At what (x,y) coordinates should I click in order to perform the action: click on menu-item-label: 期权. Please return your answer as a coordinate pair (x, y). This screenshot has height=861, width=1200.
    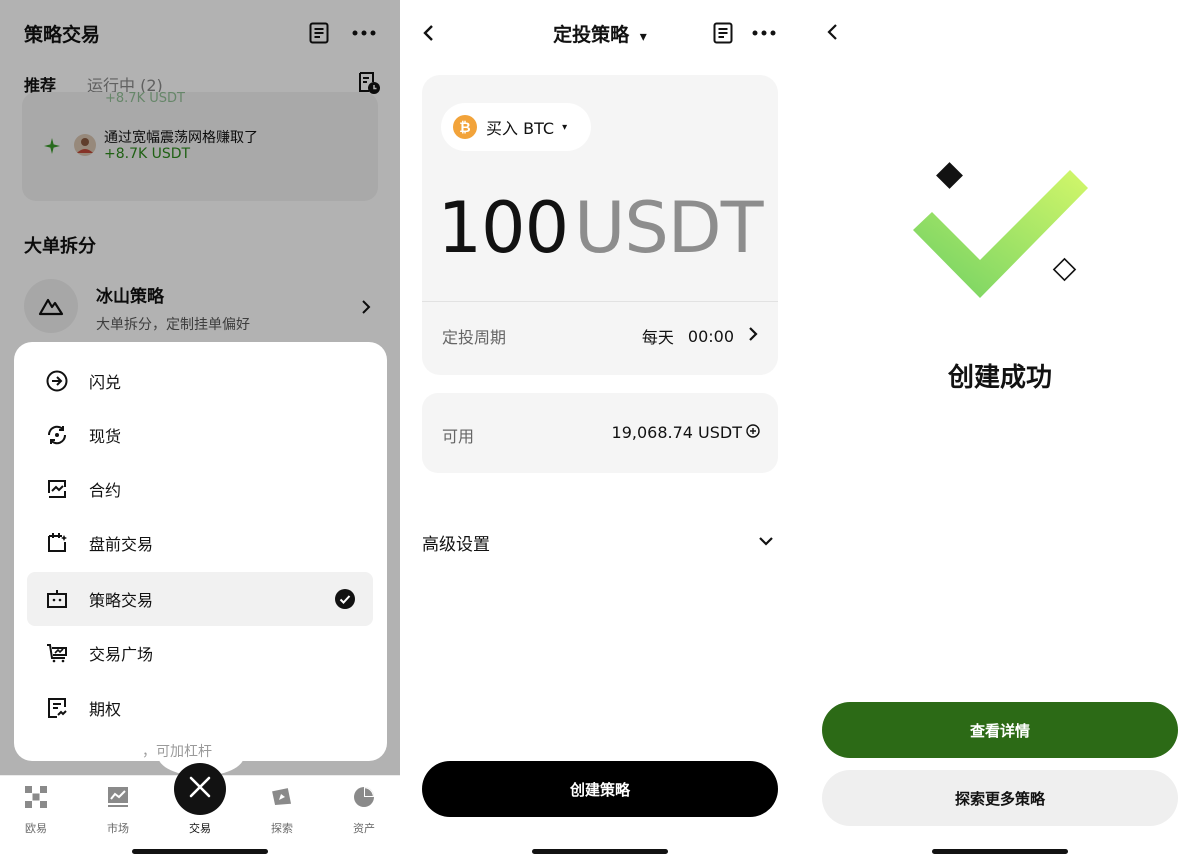
    Looking at the image, I should click on (105, 709).